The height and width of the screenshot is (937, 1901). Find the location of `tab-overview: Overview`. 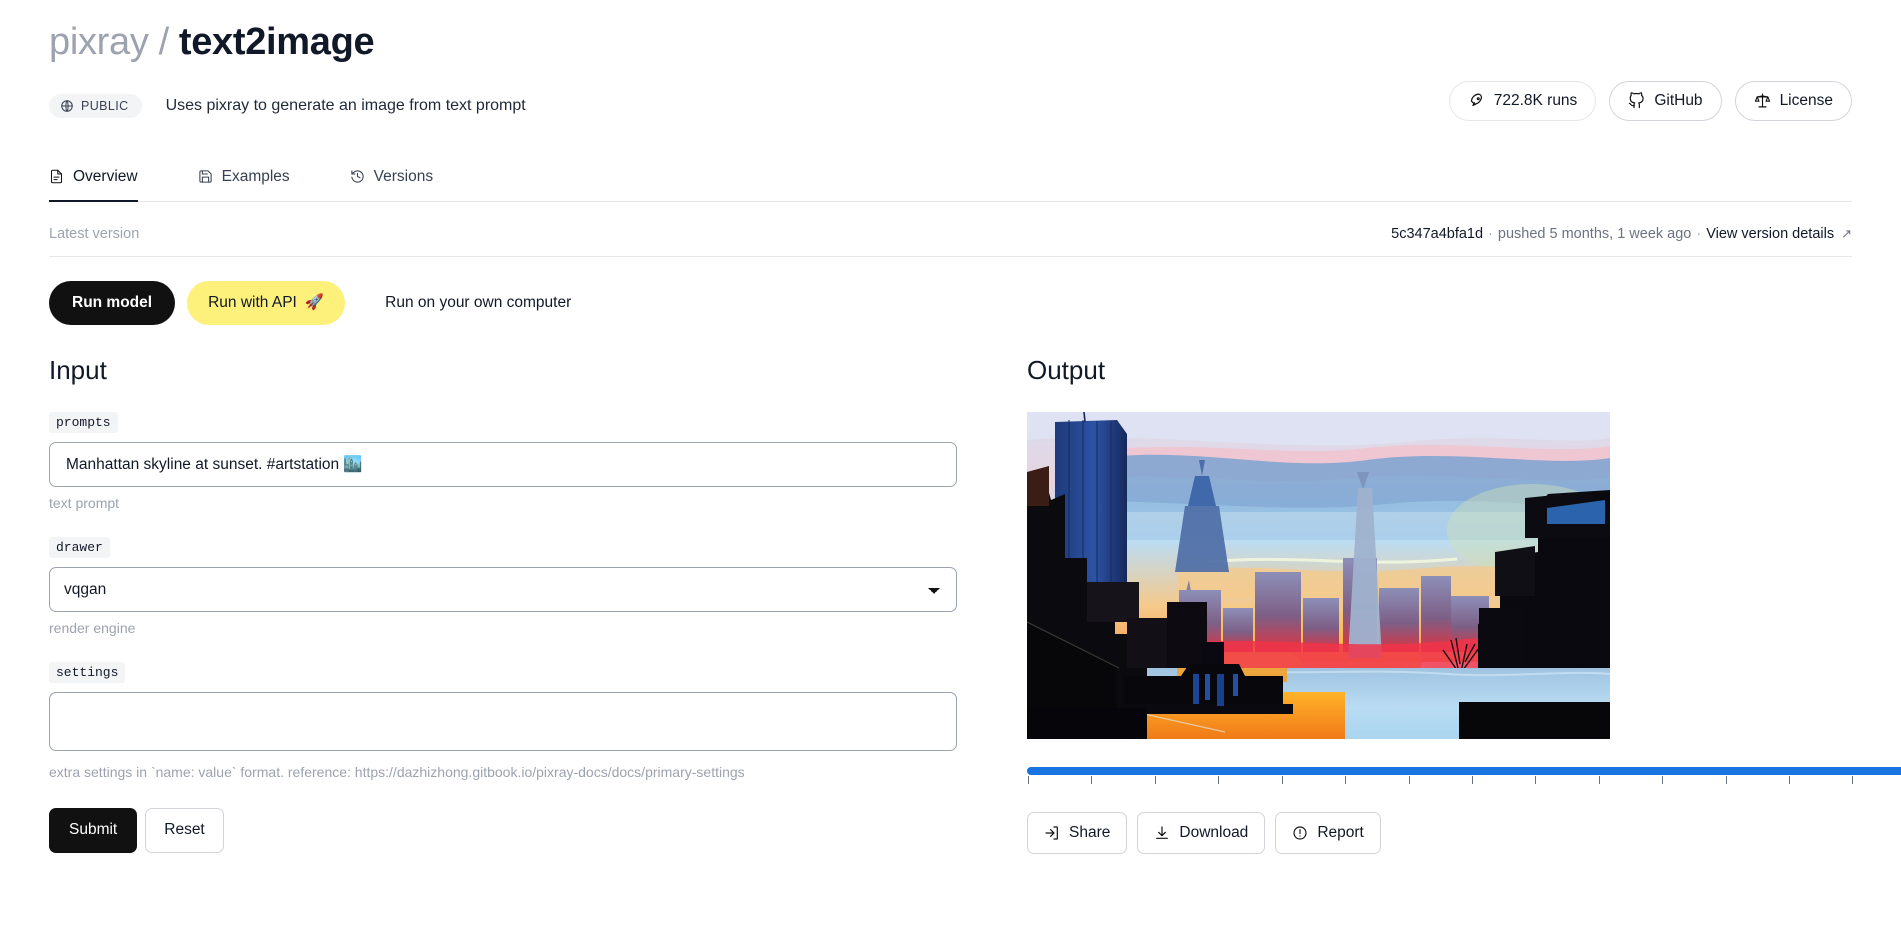

tab-overview: Overview is located at coordinates (93, 185).